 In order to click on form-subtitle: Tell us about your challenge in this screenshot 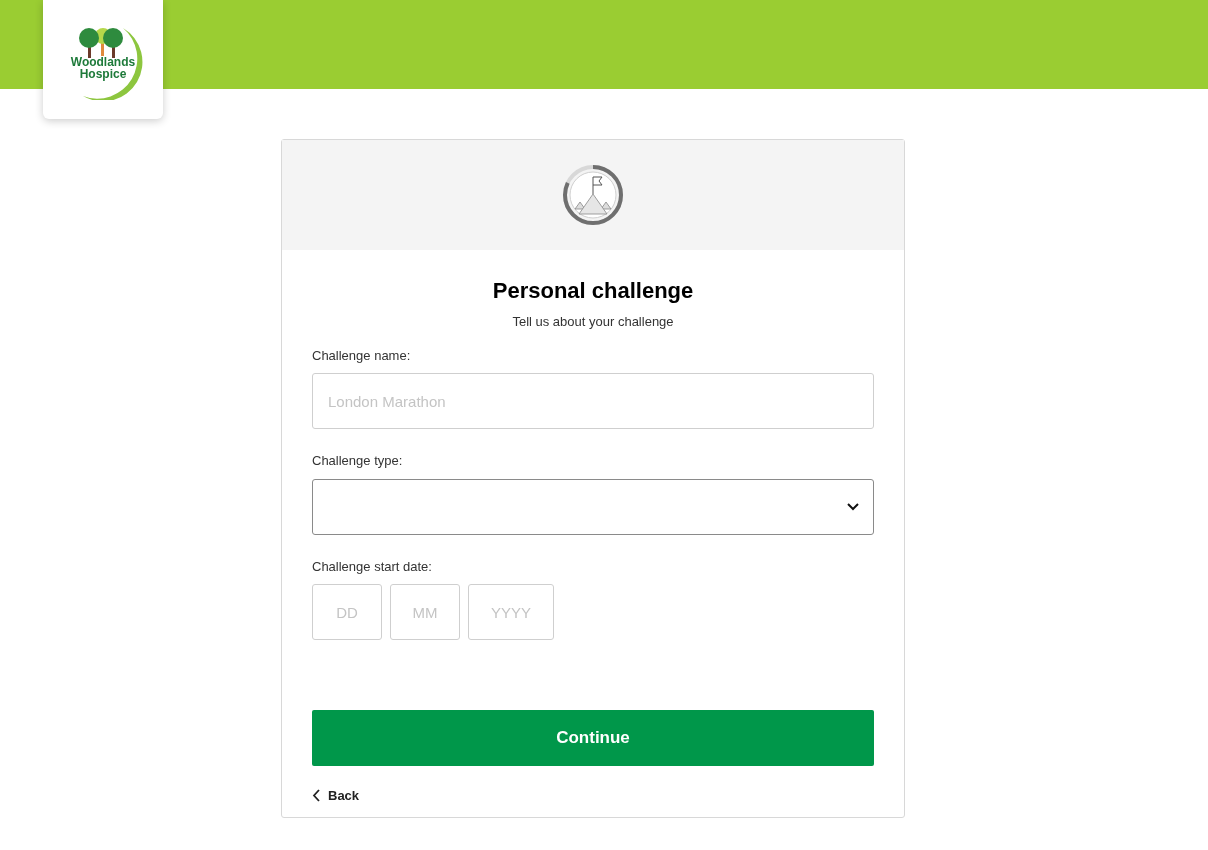, I will do `click(593, 322)`.